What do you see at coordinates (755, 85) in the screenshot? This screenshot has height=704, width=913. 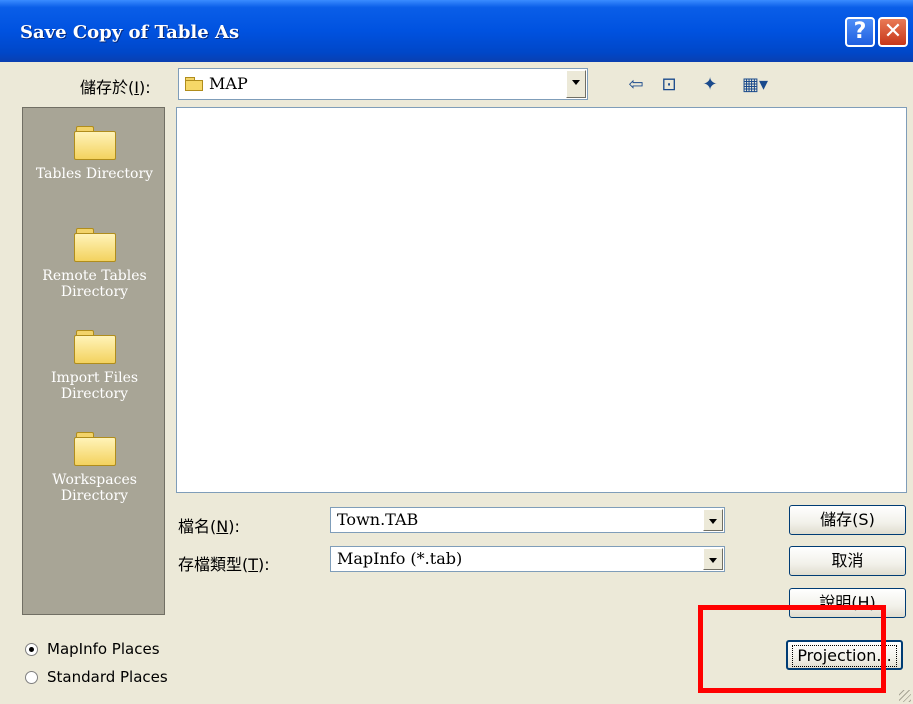 I see `view-menu-icon: ▦▾` at bounding box center [755, 85].